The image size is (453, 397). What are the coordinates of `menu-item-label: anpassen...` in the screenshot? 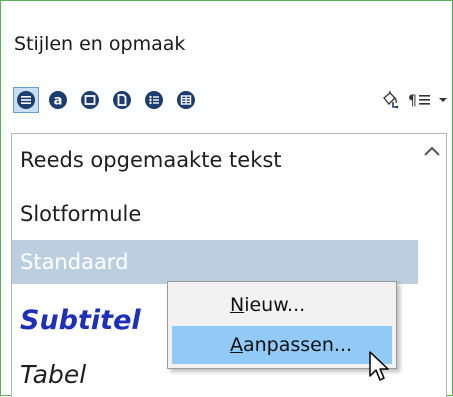 It's located at (298, 345).